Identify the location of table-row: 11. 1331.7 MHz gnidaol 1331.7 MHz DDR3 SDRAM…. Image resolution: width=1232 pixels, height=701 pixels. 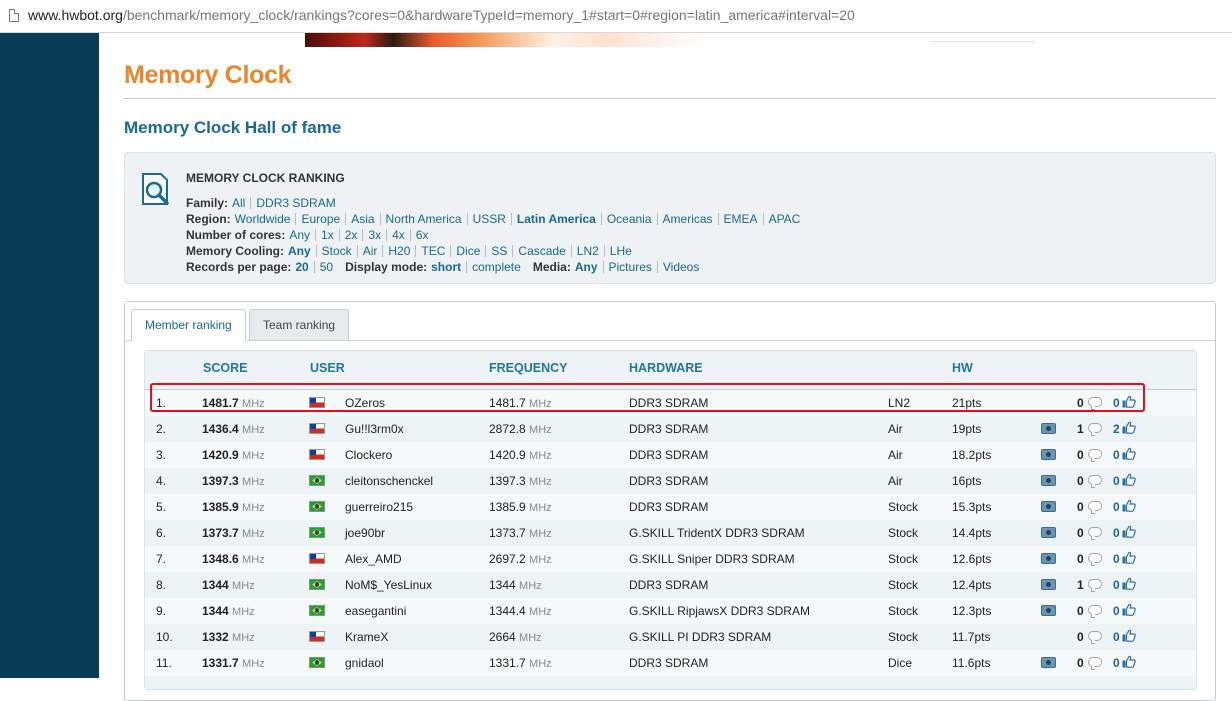
(670, 663).